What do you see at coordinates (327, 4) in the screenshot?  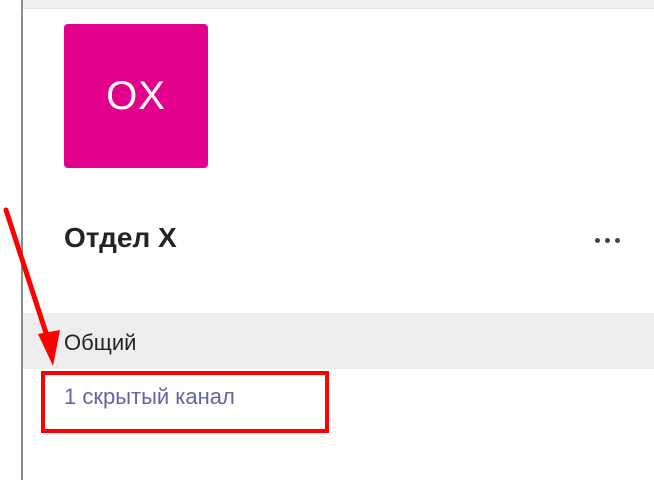 I see `top-strip` at bounding box center [327, 4].